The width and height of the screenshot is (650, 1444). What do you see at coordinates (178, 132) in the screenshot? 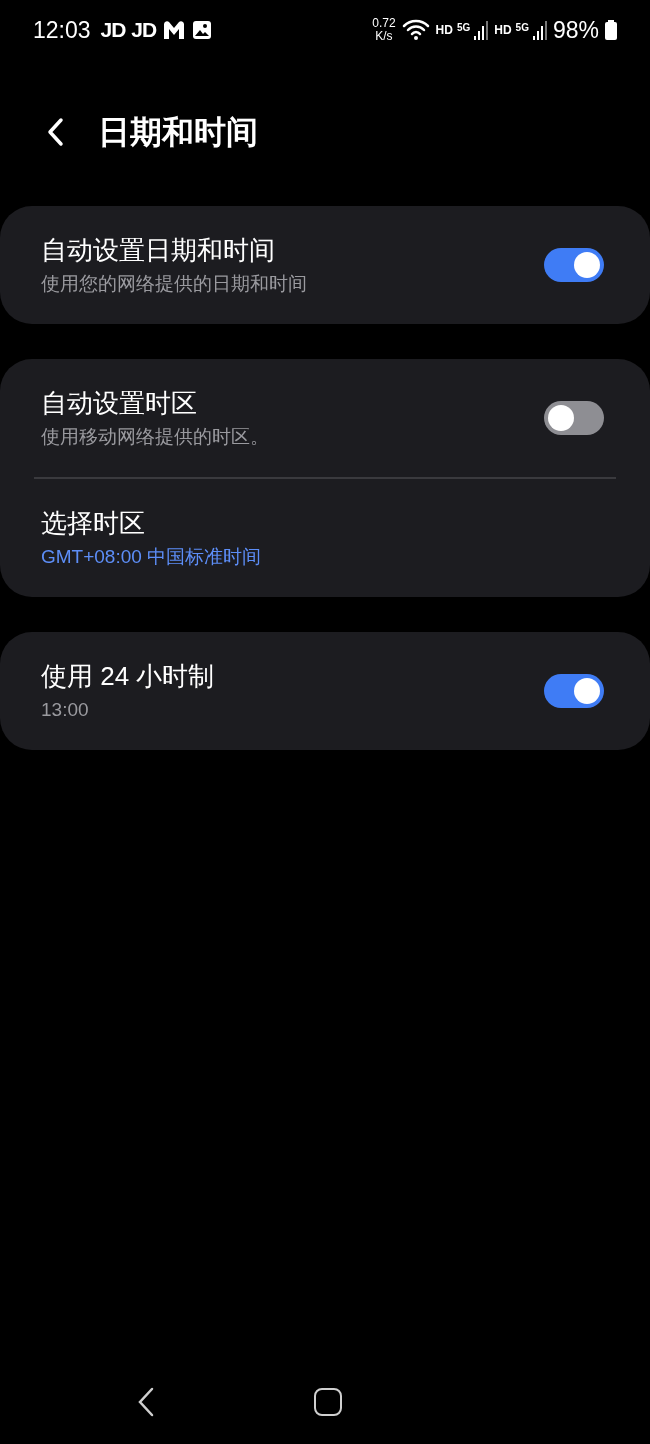
I see `page-title: 日期和时间` at bounding box center [178, 132].